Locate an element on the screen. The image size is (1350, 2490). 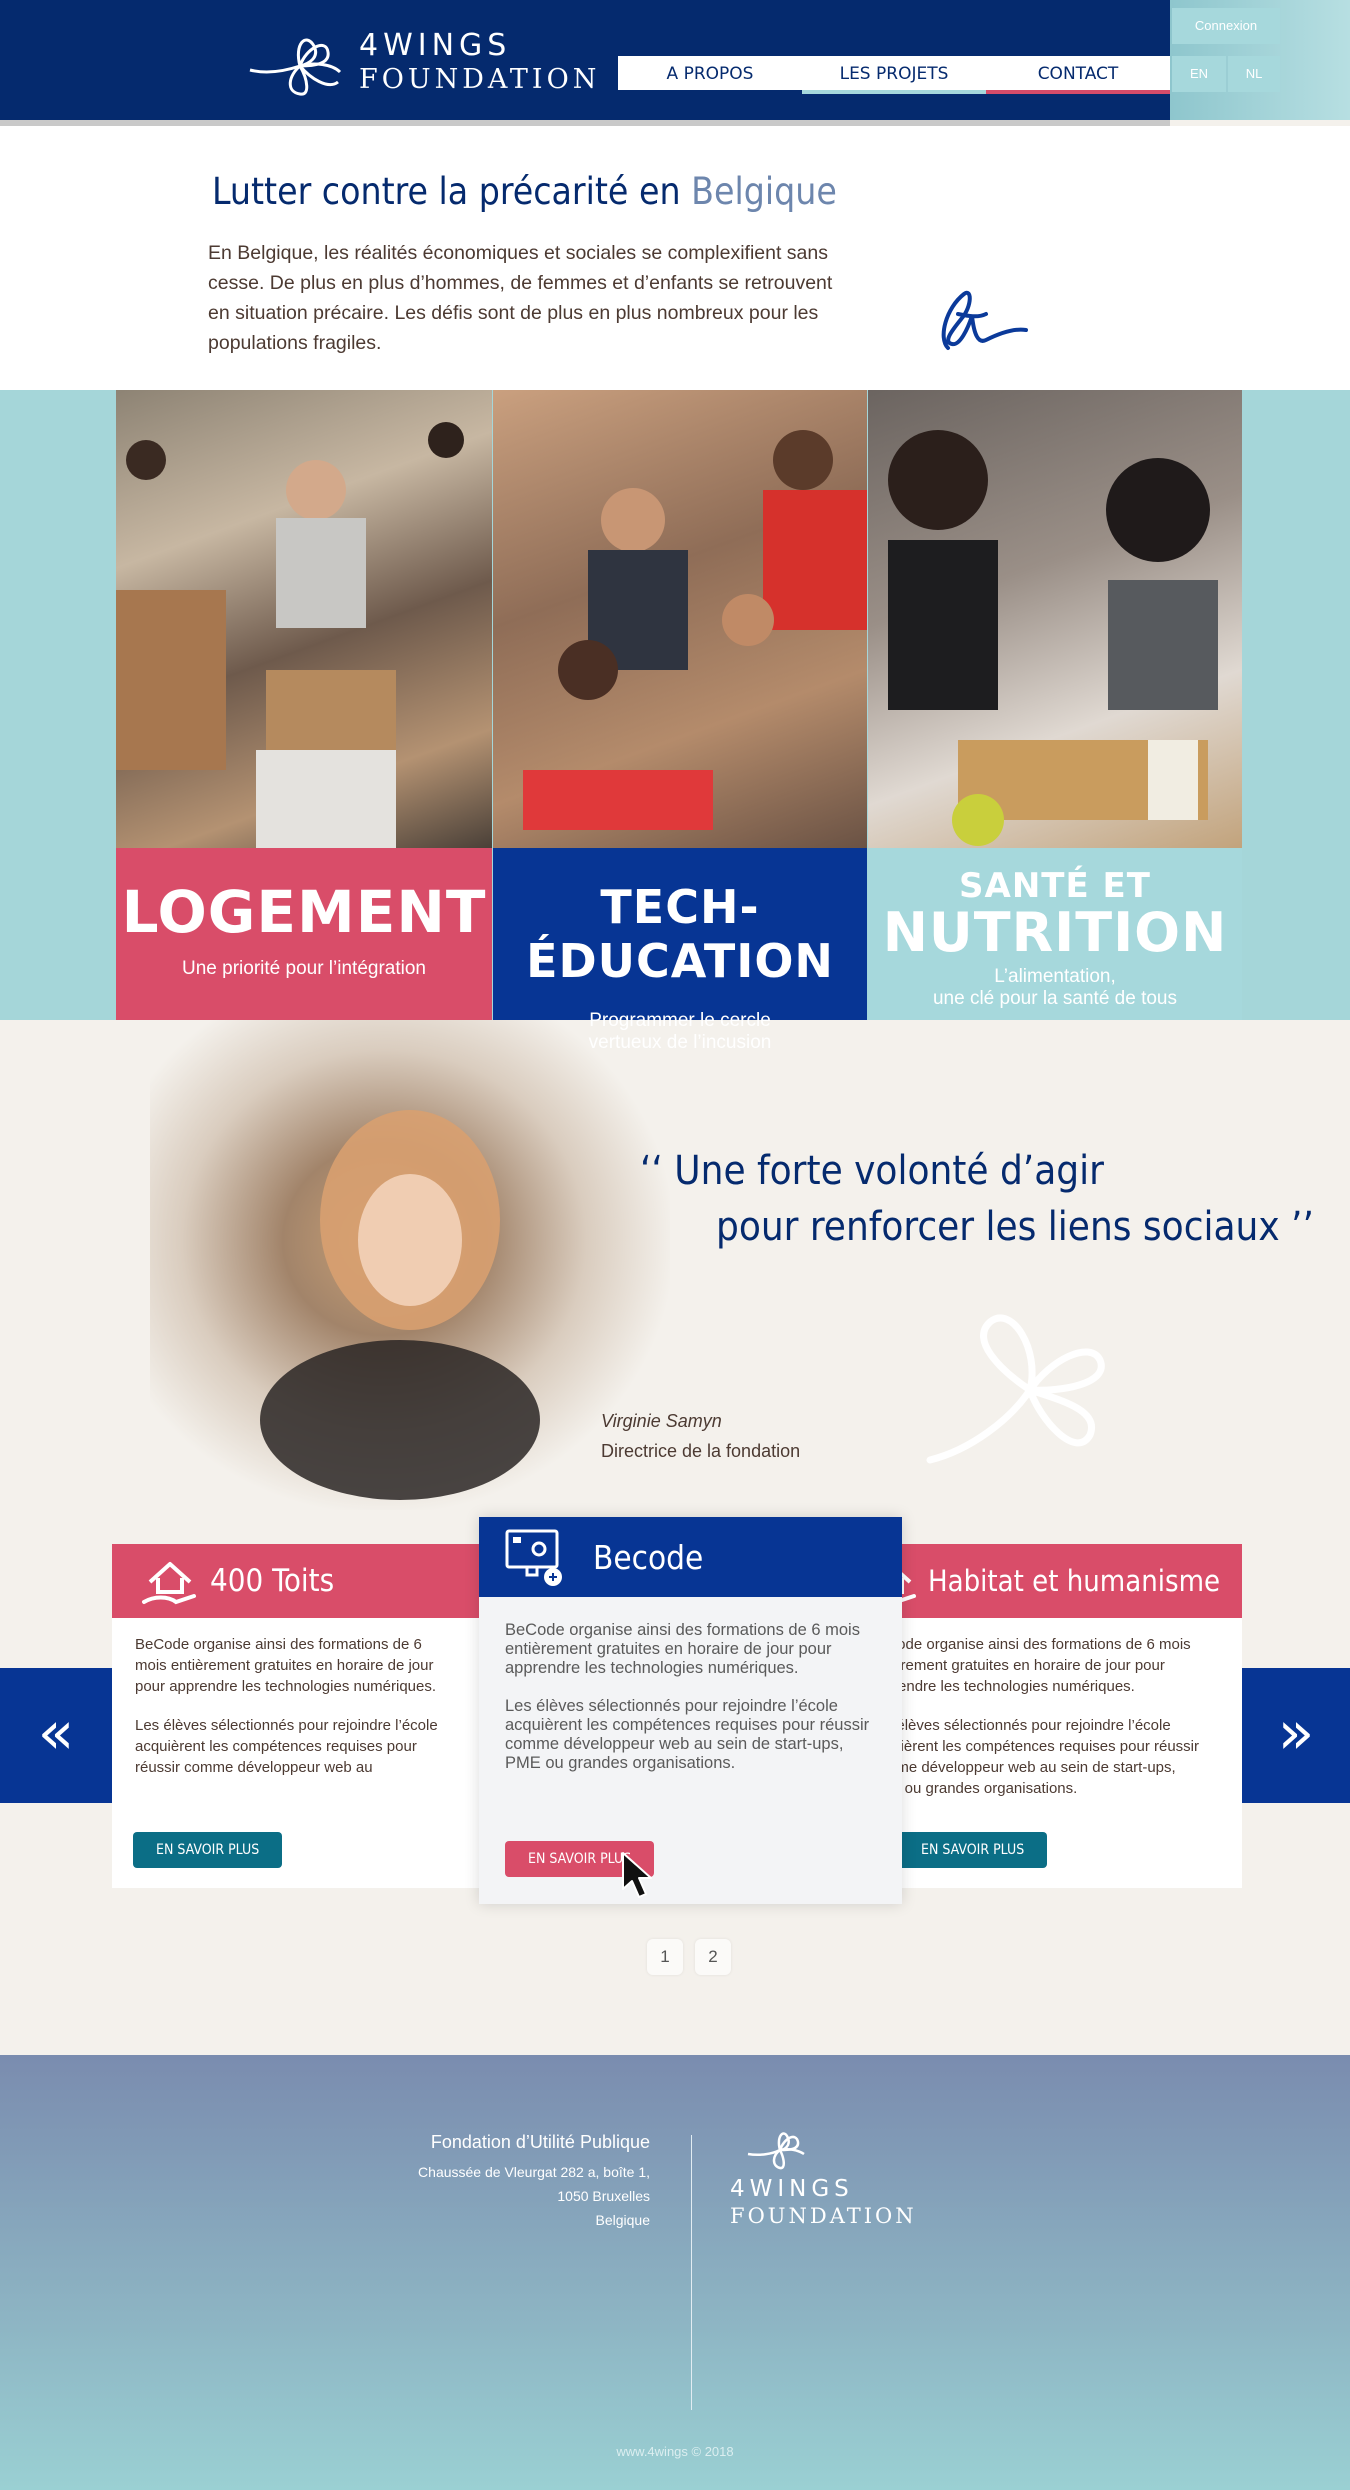
category-title: NUTRITION is located at coordinates (1055, 932).